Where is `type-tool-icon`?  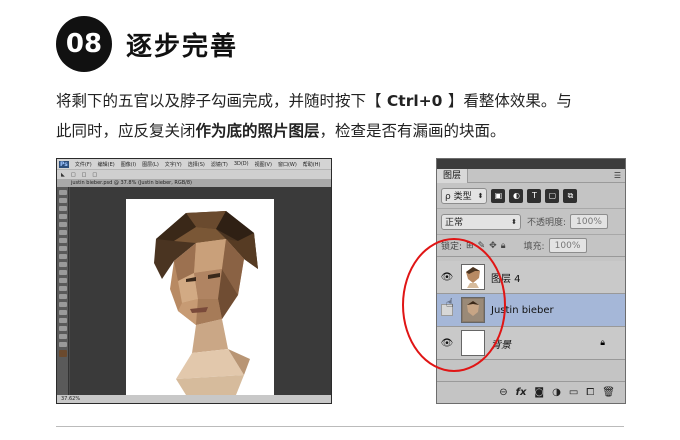
type-tool-icon is located at coordinates (63, 312).